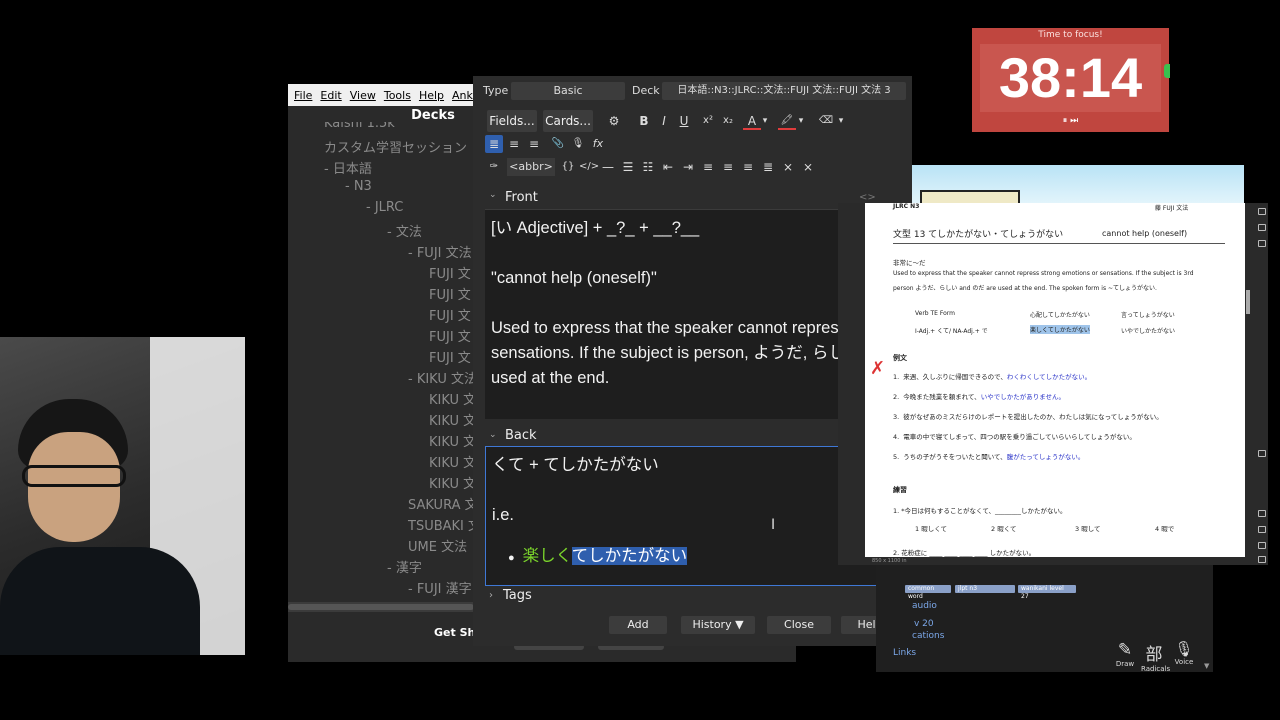 The height and width of the screenshot is (720, 1280). I want to click on clear-format-icon: ⨯, so click(788, 167).